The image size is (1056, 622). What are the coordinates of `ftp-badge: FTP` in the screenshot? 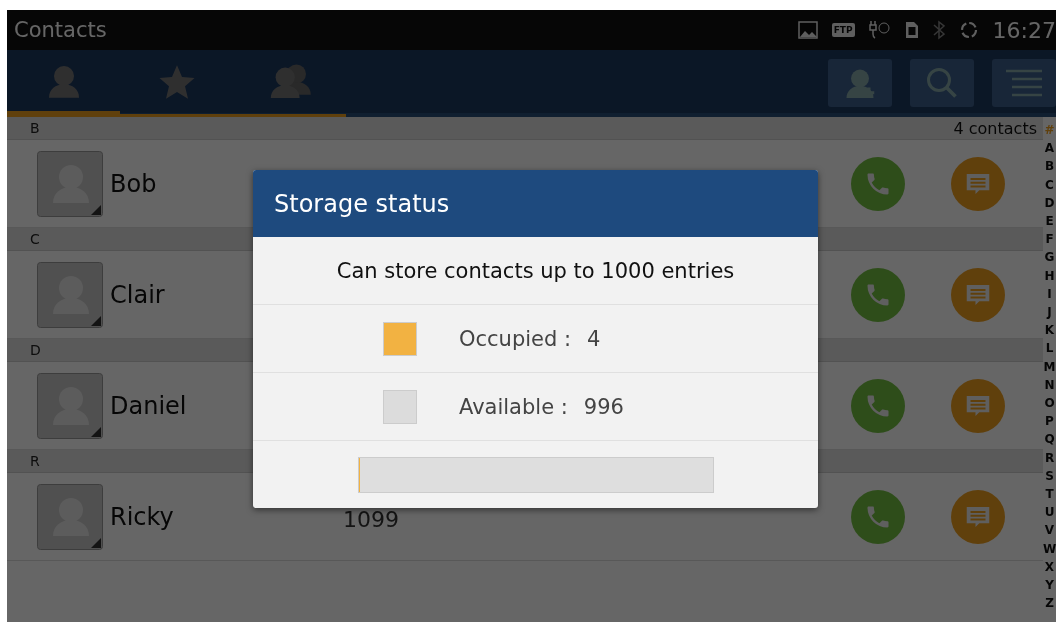 It's located at (843, 30).